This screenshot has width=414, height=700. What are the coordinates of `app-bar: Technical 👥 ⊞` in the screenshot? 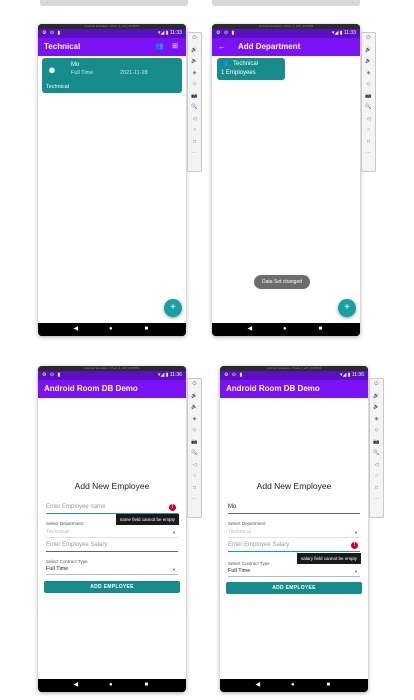 It's located at (112, 47).